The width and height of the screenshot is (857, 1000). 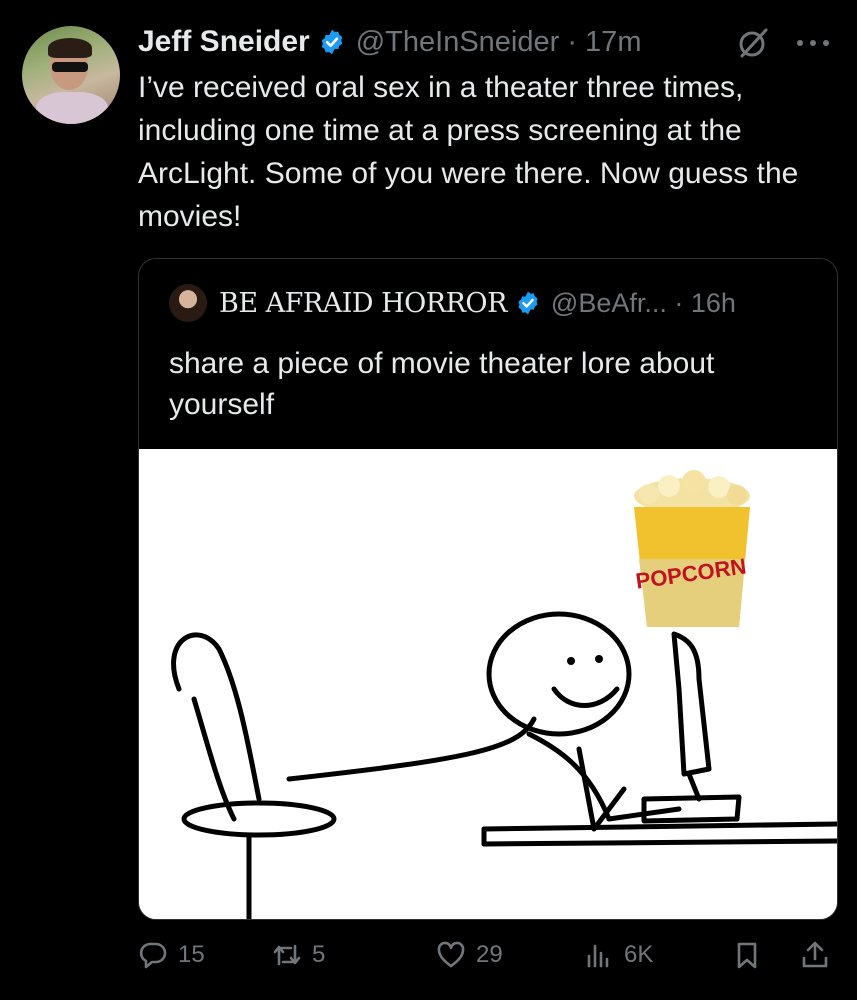 I want to click on repost-button: 5, so click(x=298, y=955).